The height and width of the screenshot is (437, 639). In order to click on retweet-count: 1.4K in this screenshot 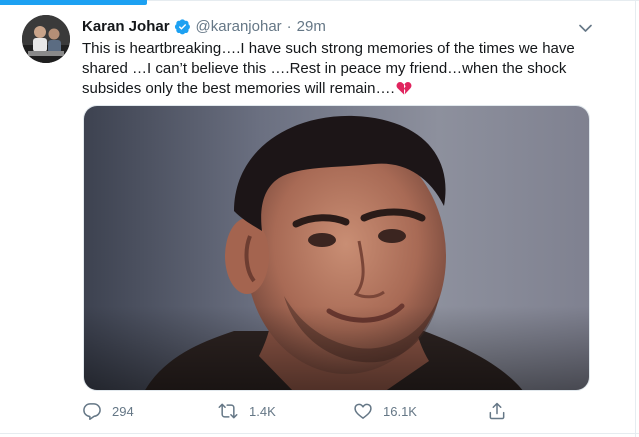, I will do `click(262, 411)`.